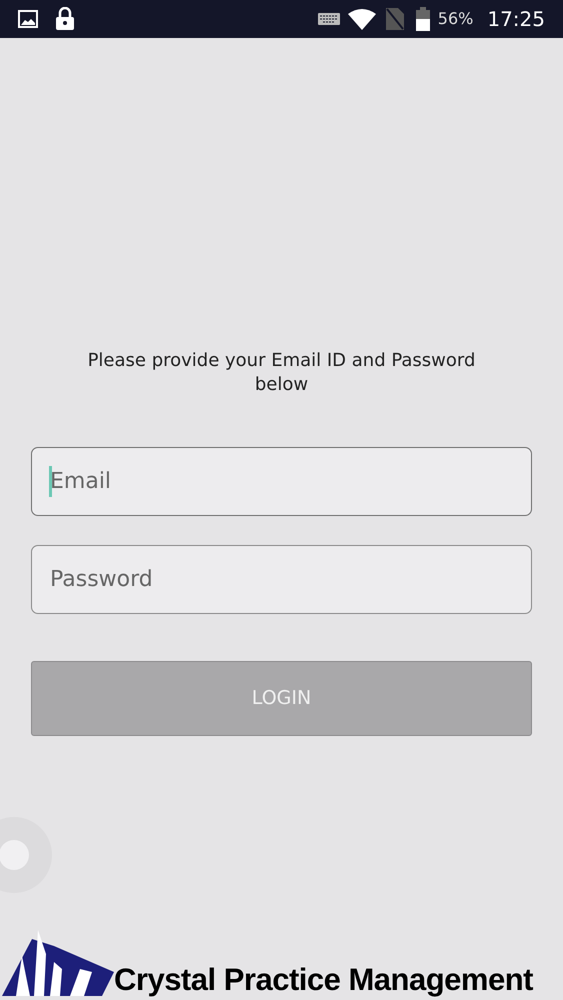  What do you see at coordinates (329, 19) in the screenshot?
I see `keyboard-icon` at bounding box center [329, 19].